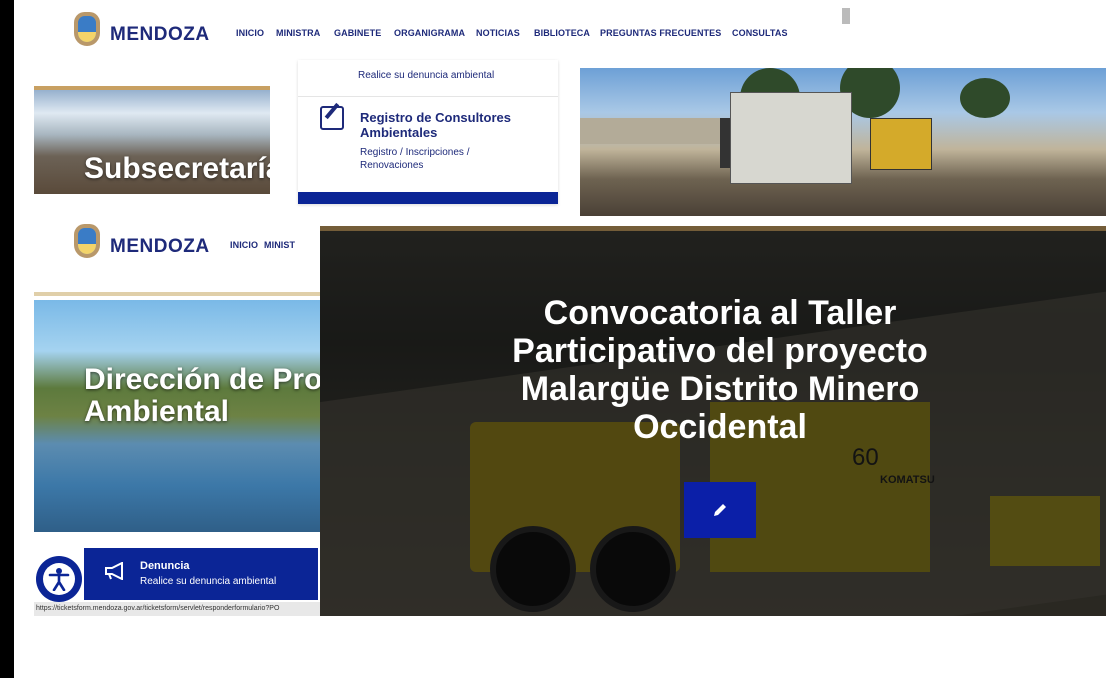 This screenshot has height=678, width=1106. I want to click on denuncia-title: Denuncia, so click(165, 566).